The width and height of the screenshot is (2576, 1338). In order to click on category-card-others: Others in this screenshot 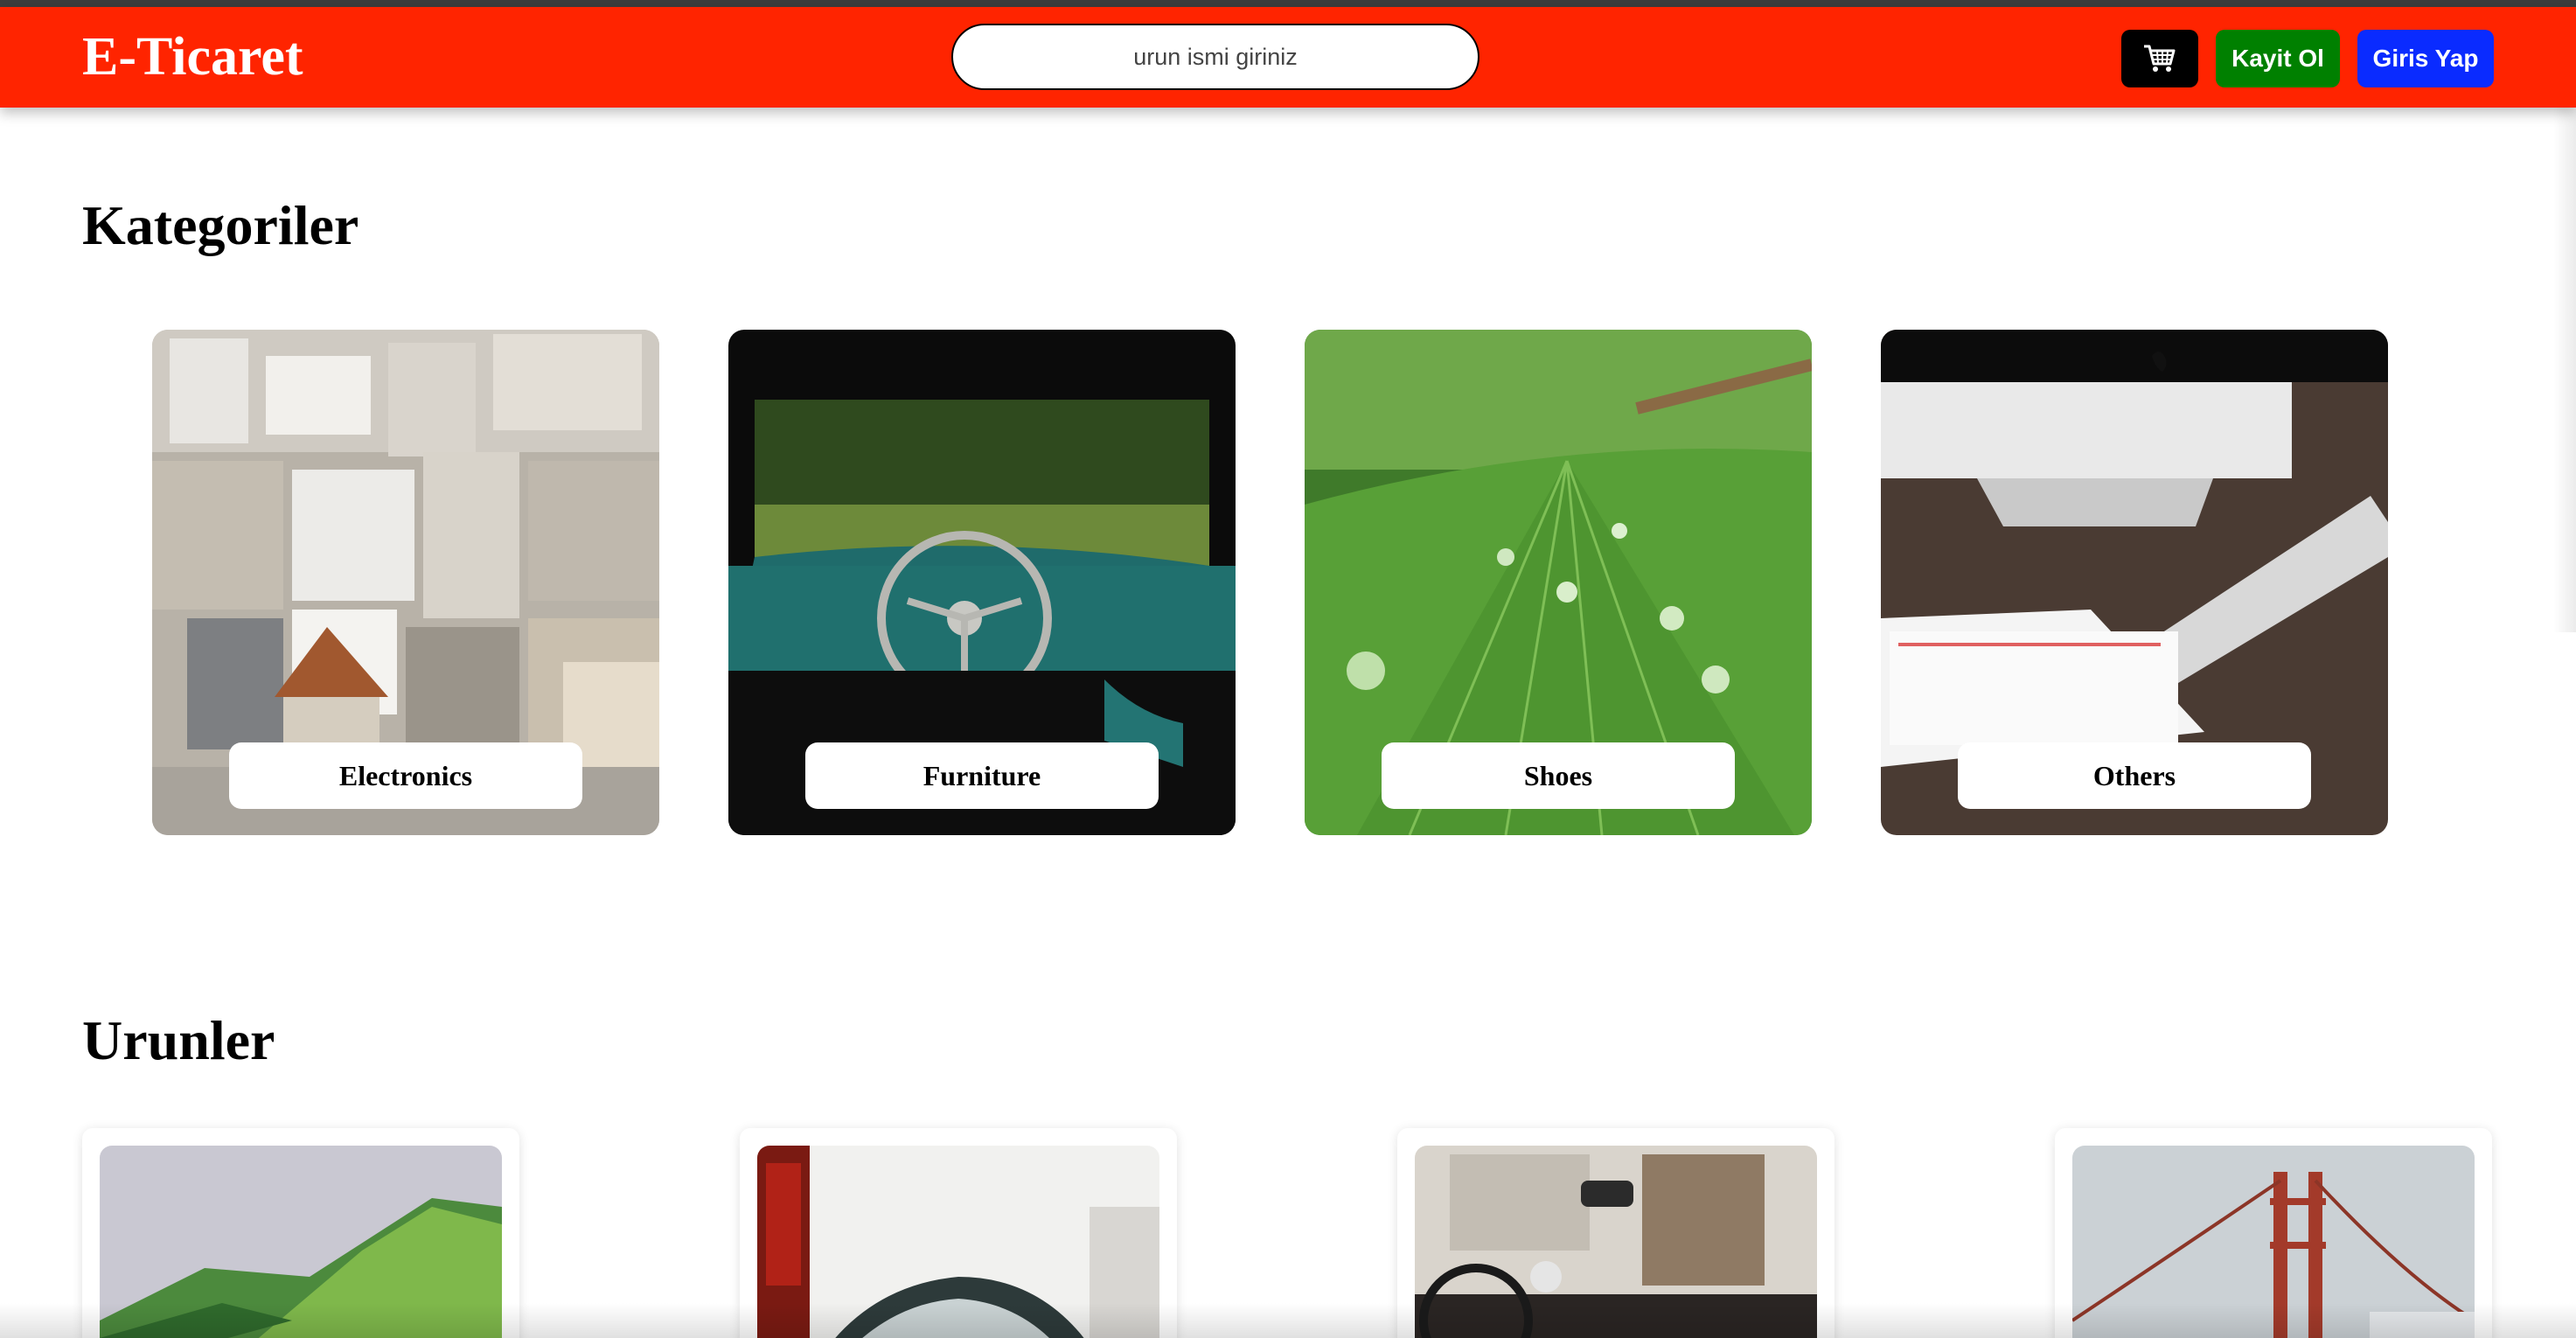, I will do `click(2134, 582)`.